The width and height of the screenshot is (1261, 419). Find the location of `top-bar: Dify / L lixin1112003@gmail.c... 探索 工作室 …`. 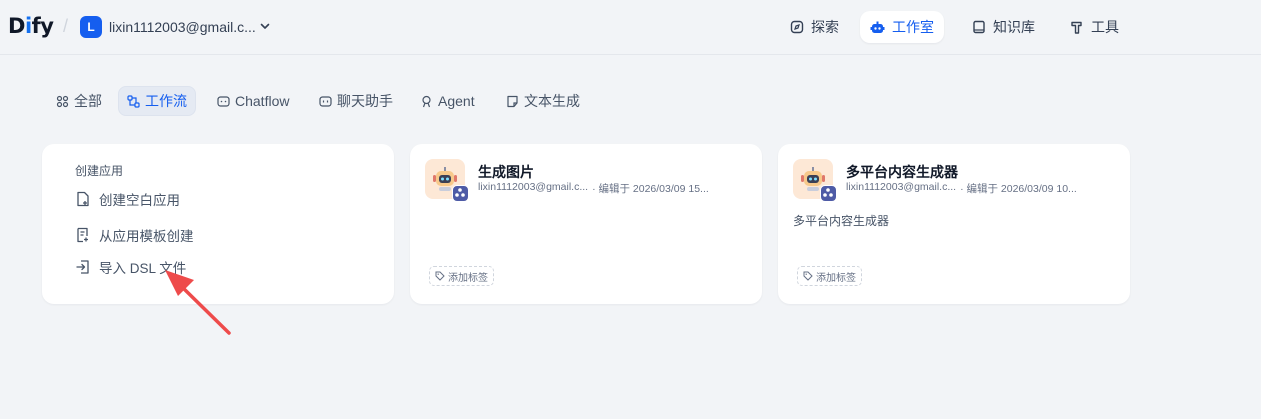

top-bar: Dify / L lixin1112003@gmail.c... 探索 工作室 … is located at coordinates (630, 27).